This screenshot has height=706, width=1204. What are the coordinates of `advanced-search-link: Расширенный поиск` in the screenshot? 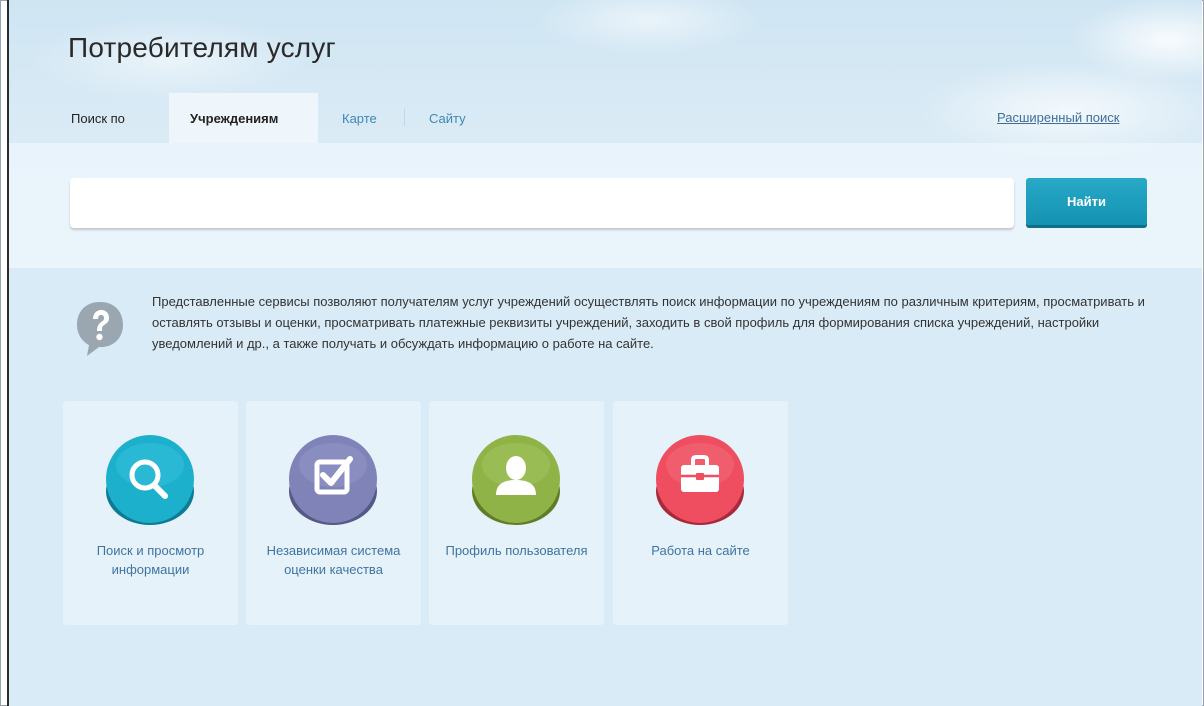 It's located at (1058, 117).